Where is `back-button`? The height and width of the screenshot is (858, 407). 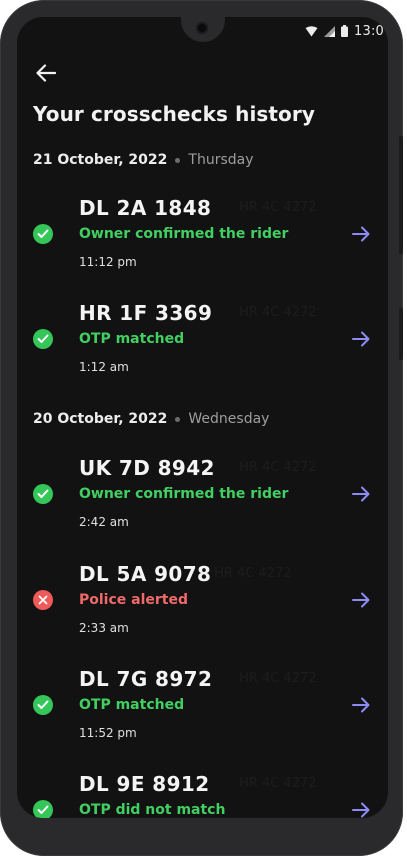
back-button is located at coordinates (46, 73).